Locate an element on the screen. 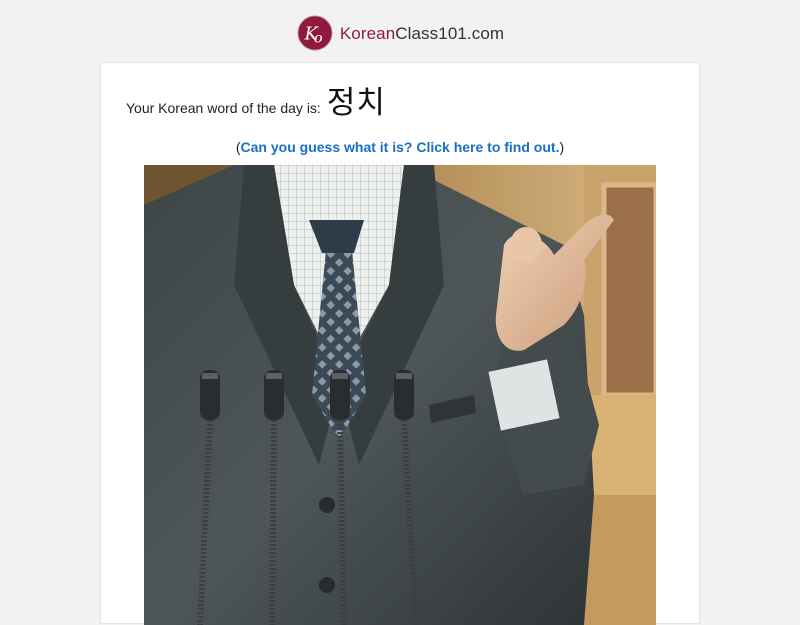  brand-name-korean: Korean is located at coordinates (367, 33).